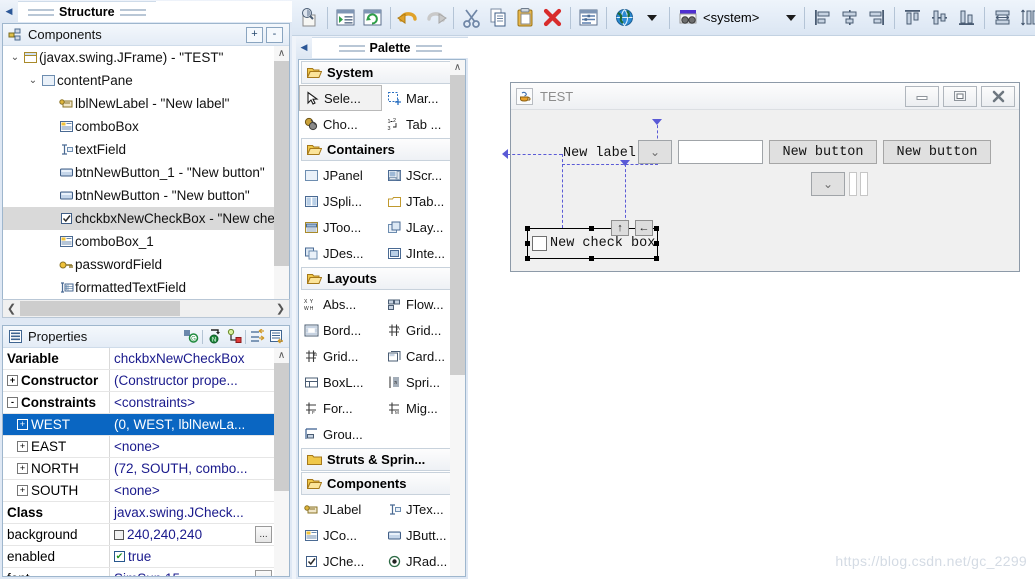 The height and width of the screenshot is (579, 1035). Describe the element at coordinates (340, 175) in the screenshot. I see `palette-item: JPanel` at that location.